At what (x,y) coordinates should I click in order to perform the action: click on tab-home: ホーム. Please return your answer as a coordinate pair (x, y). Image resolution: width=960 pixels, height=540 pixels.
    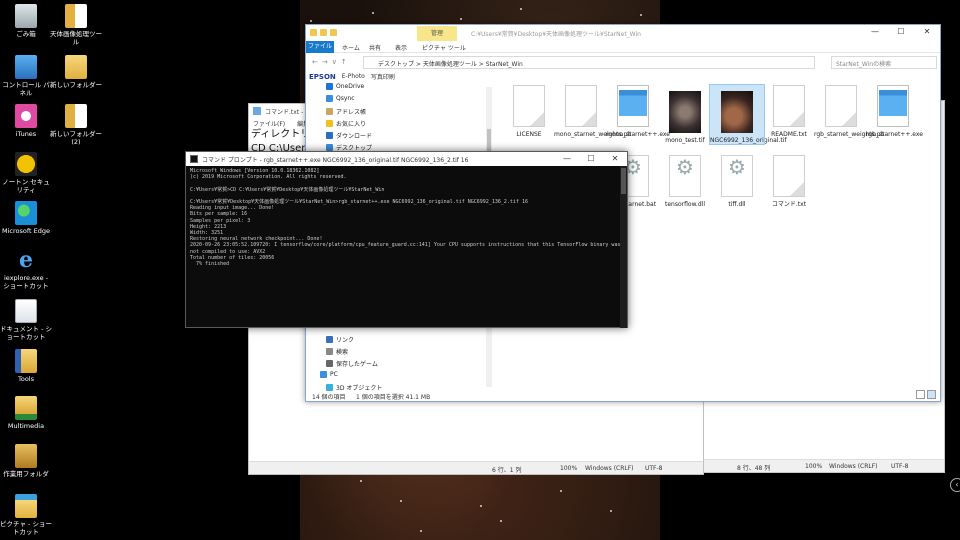
    Looking at the image, I should click on (351, 47).